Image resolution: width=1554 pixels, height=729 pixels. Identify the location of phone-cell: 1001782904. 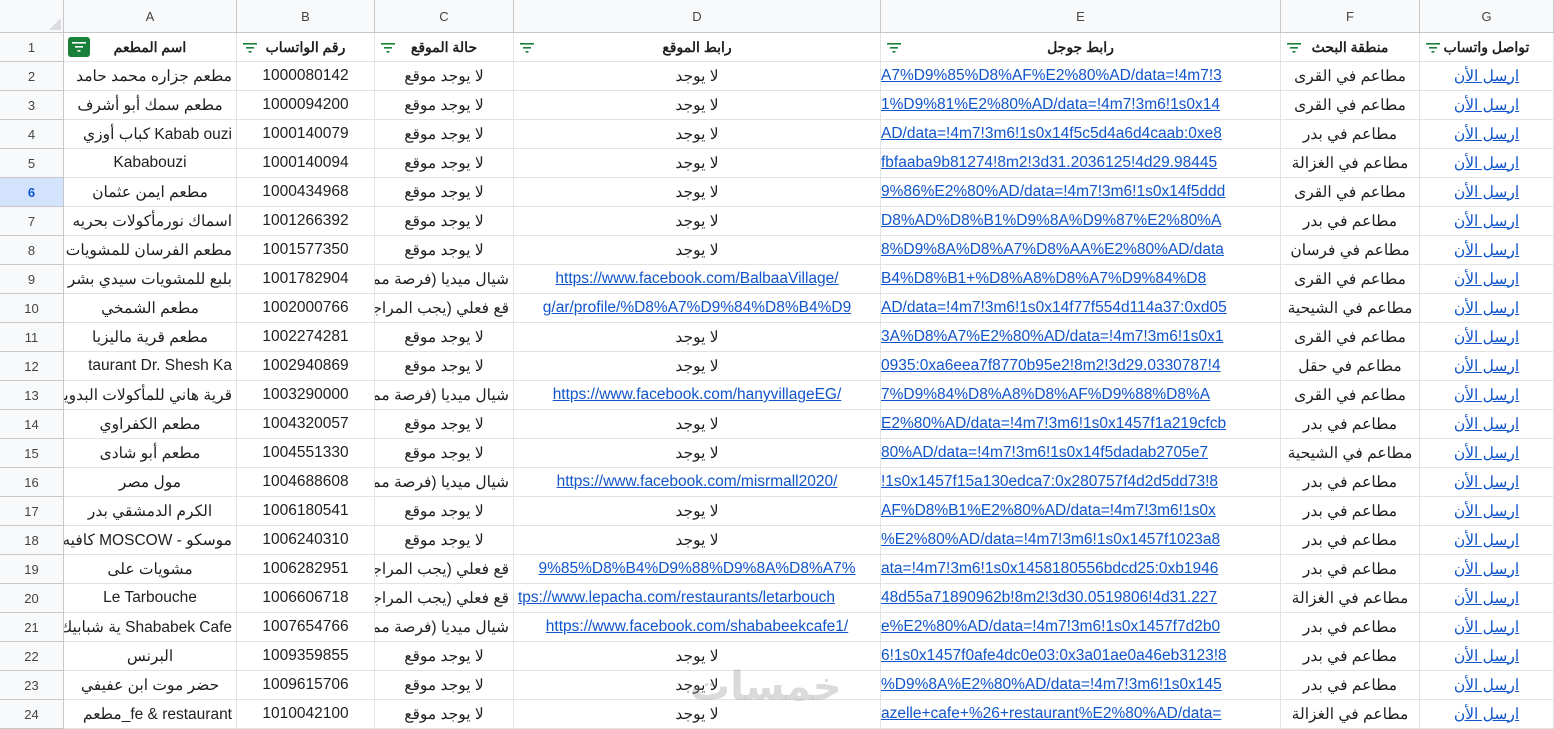
(306, 279).